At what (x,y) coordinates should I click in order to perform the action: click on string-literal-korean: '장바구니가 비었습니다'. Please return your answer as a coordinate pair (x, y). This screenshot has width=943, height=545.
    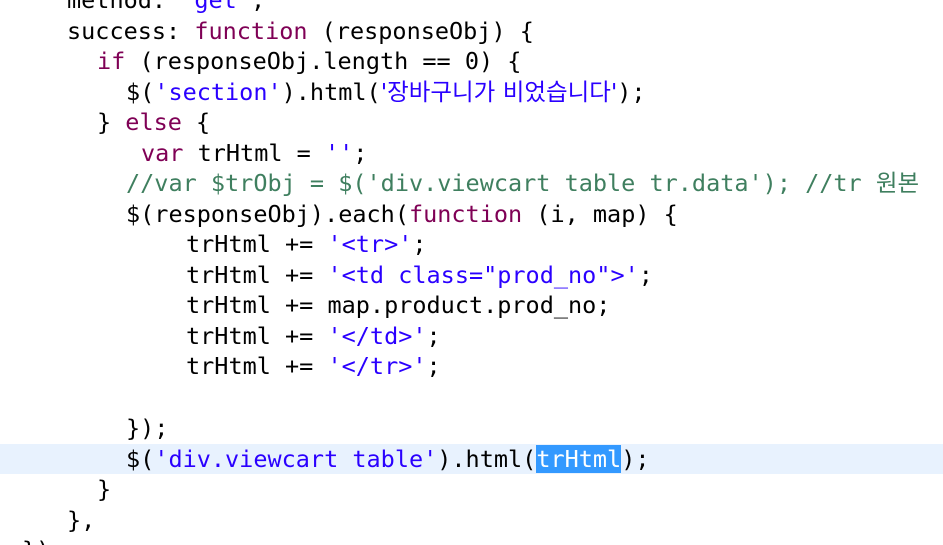
    Looking at the image, I should click on (499, 92).